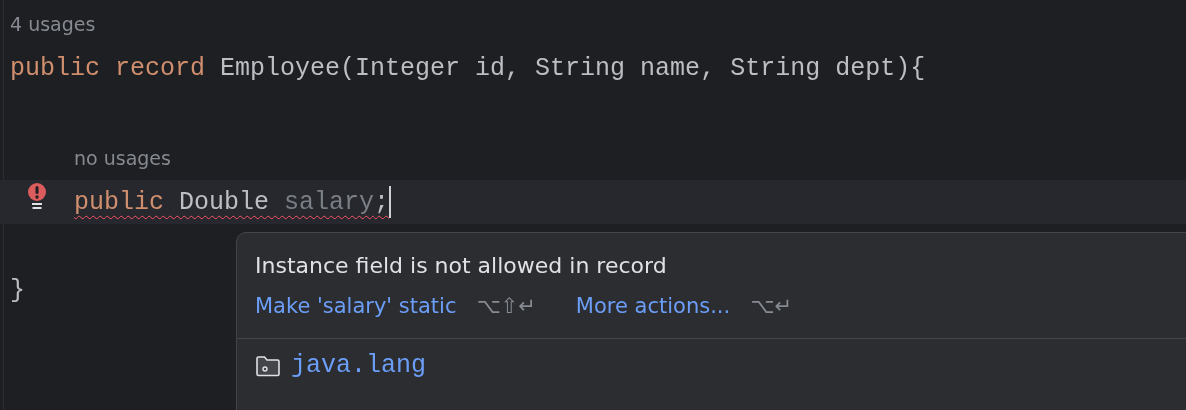 This screenshot has width=1186, height=410. Describe the element at coordinates (17, 290) in the screenshot. I see `closing-brace: }` at that location.